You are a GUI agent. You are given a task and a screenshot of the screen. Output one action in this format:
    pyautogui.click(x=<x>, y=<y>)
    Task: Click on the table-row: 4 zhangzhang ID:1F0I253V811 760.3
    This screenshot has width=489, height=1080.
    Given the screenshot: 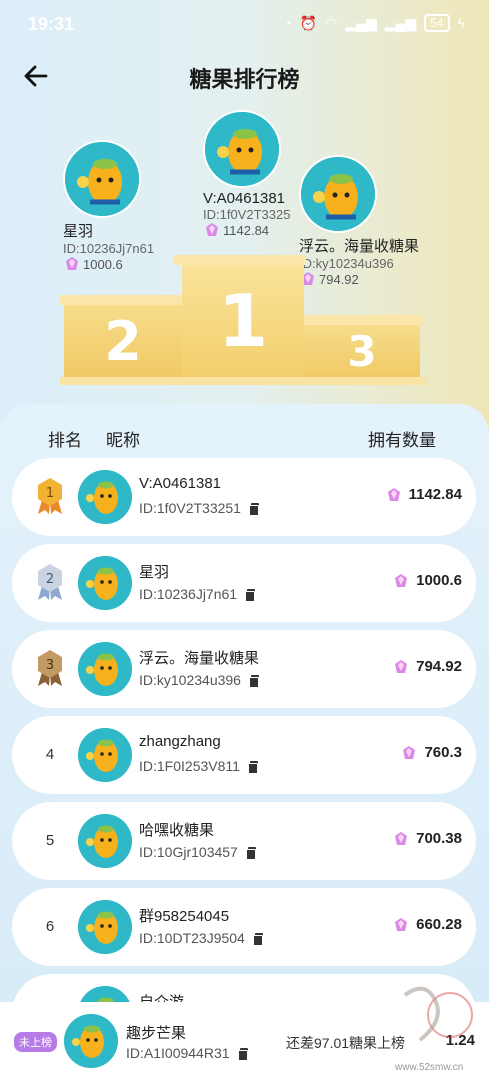 What is the action you would take?
    pyautogui.click(x=244, y=755)
    